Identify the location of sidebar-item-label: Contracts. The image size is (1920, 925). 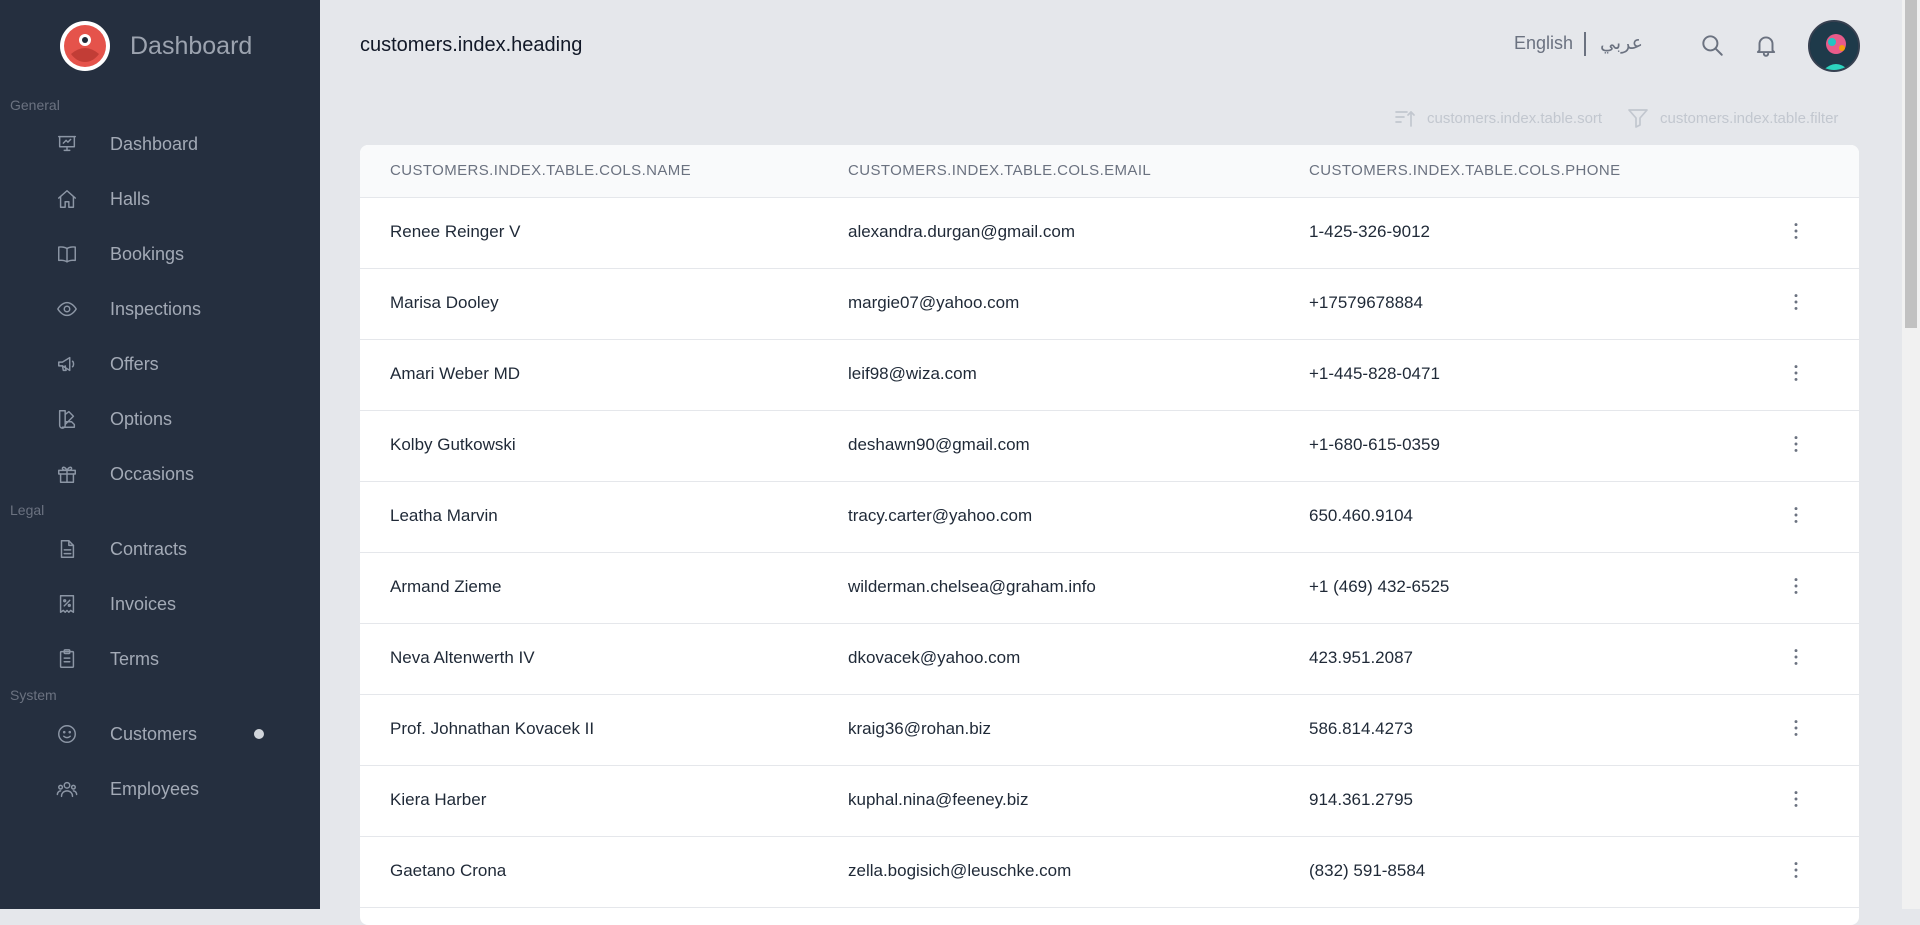
(149, 548).